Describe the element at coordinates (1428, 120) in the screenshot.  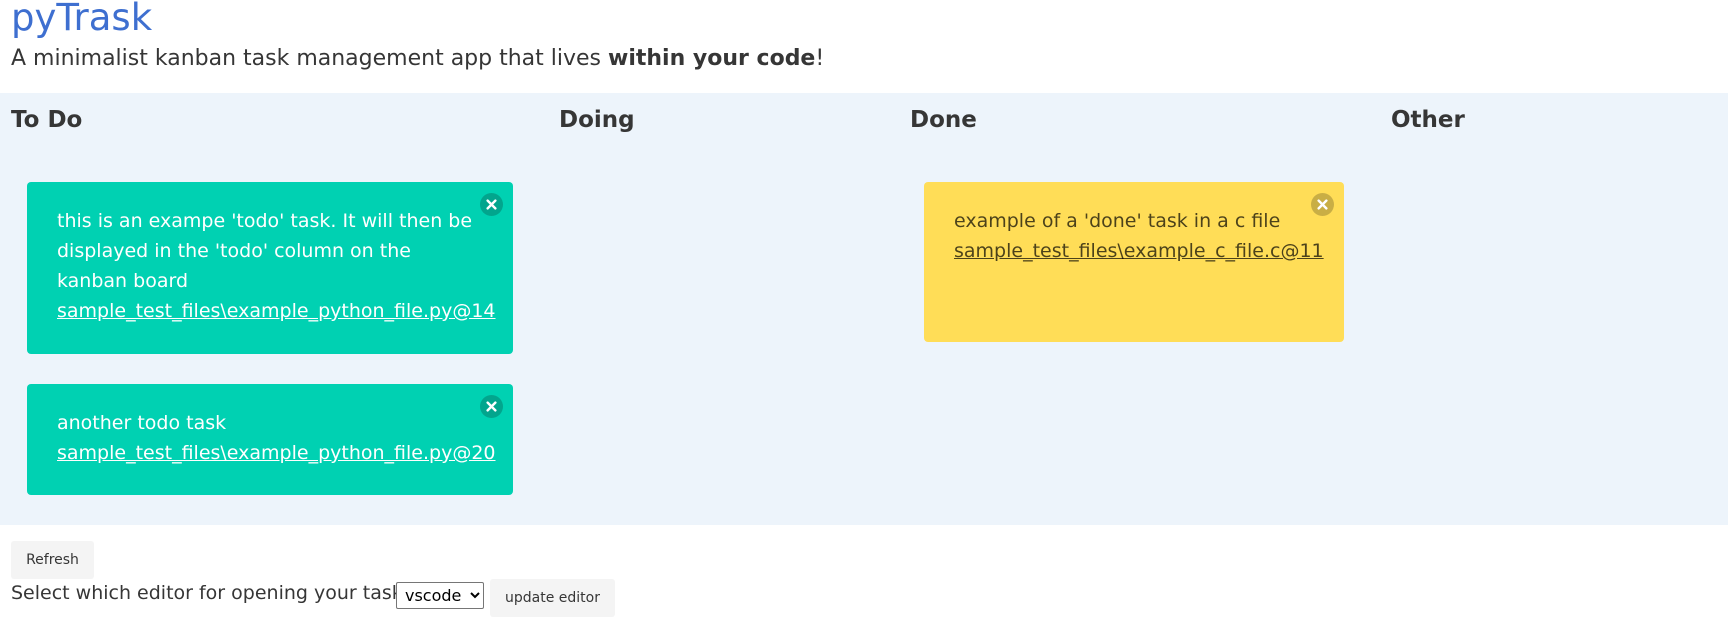
I see `column-header-other: Other` at that location.